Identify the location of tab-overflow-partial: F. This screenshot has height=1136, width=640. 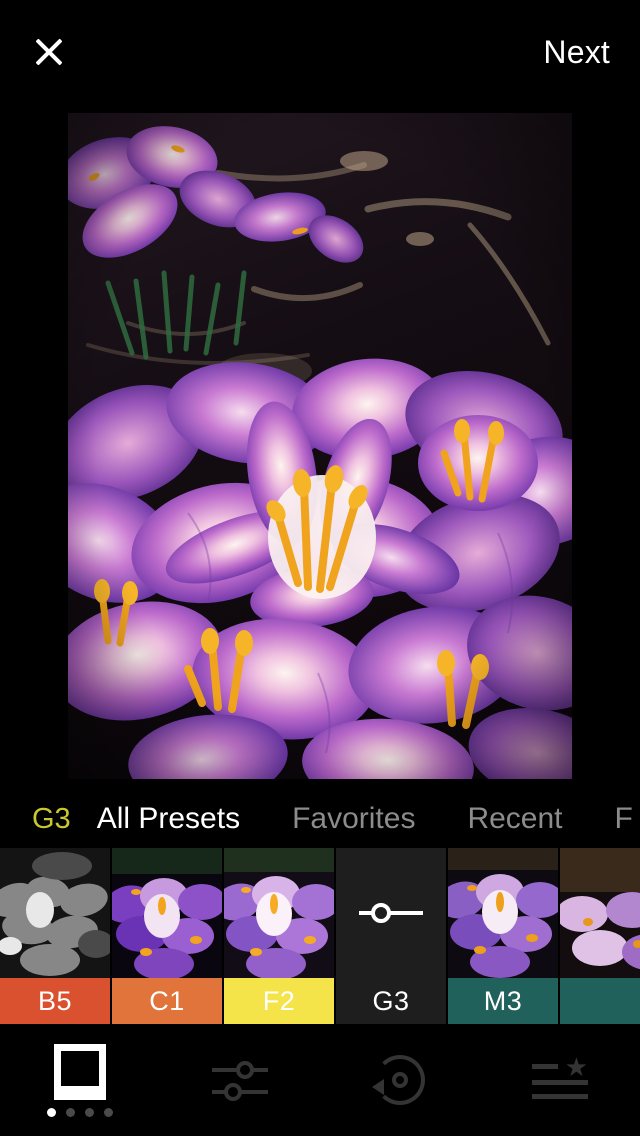
(624, 819).